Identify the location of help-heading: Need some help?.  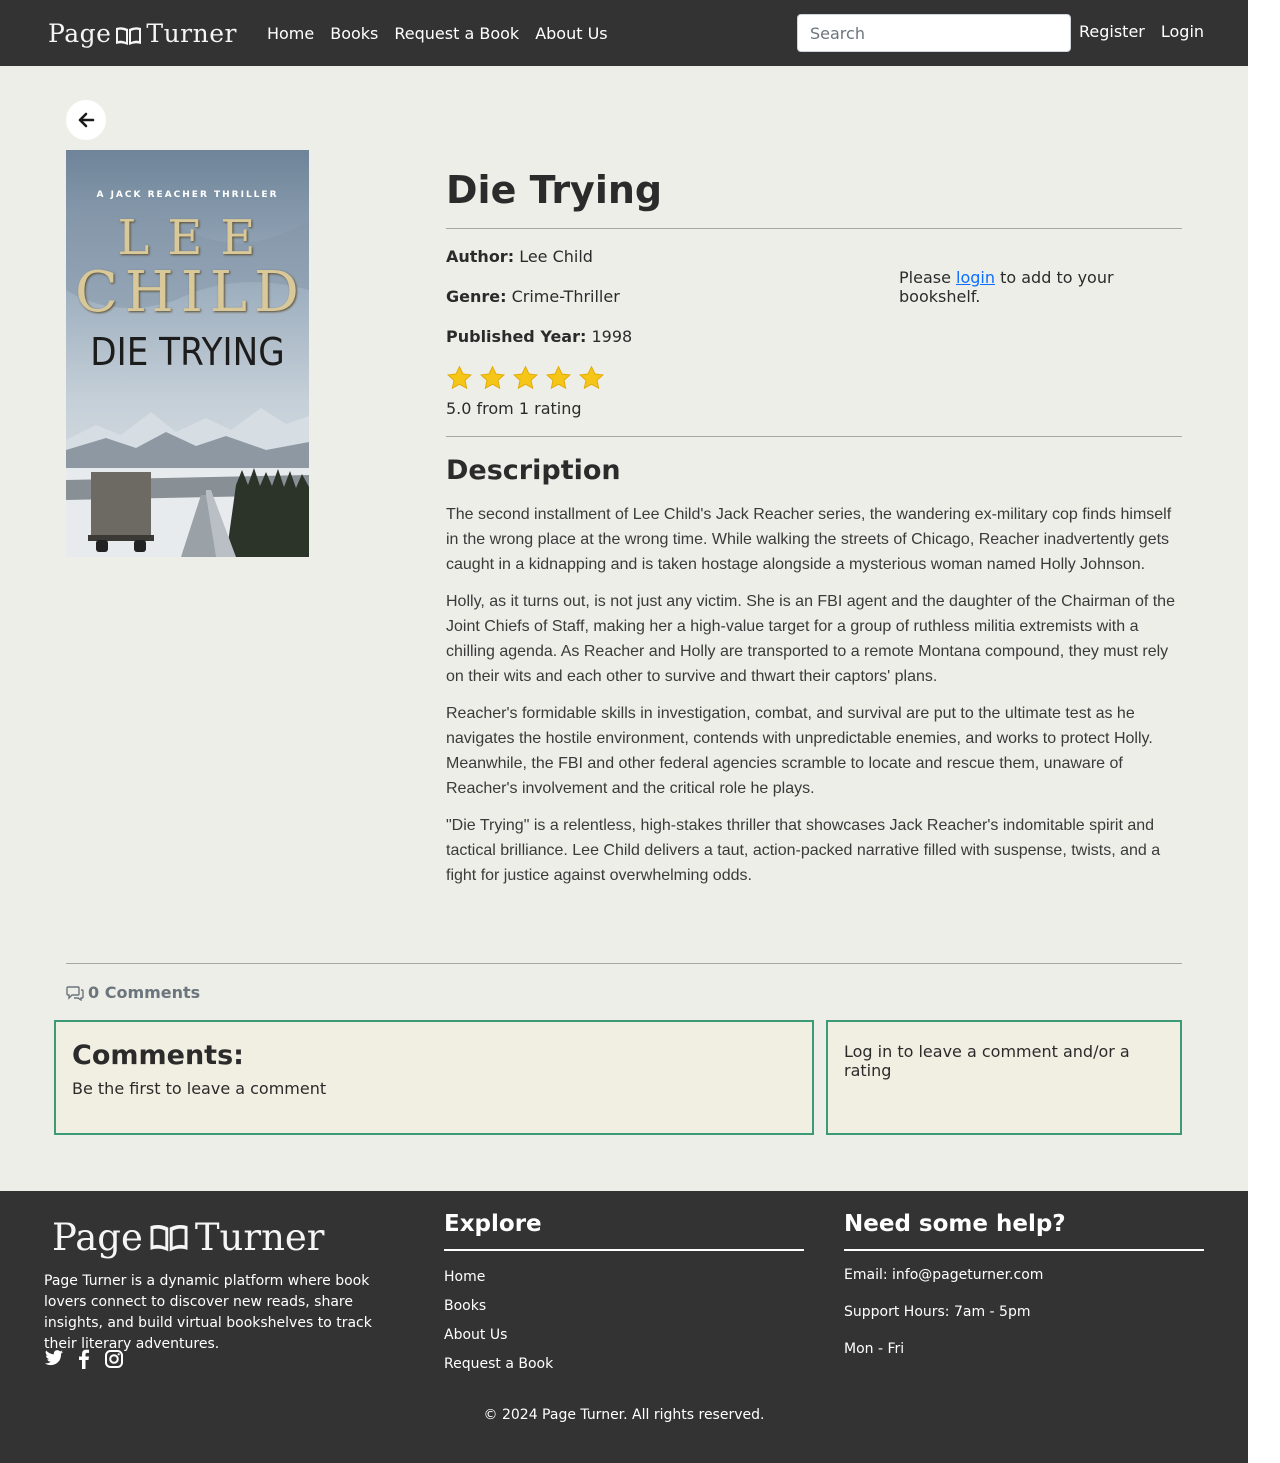
(1024, 1231).